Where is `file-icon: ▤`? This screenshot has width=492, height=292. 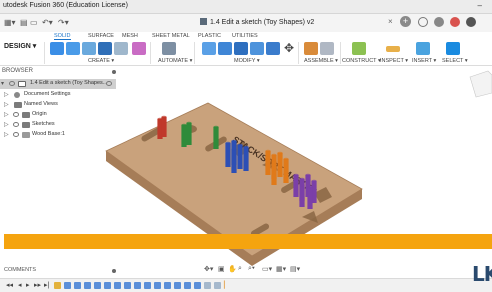 file-icon: ▤ is located at coordinates (24, 22).